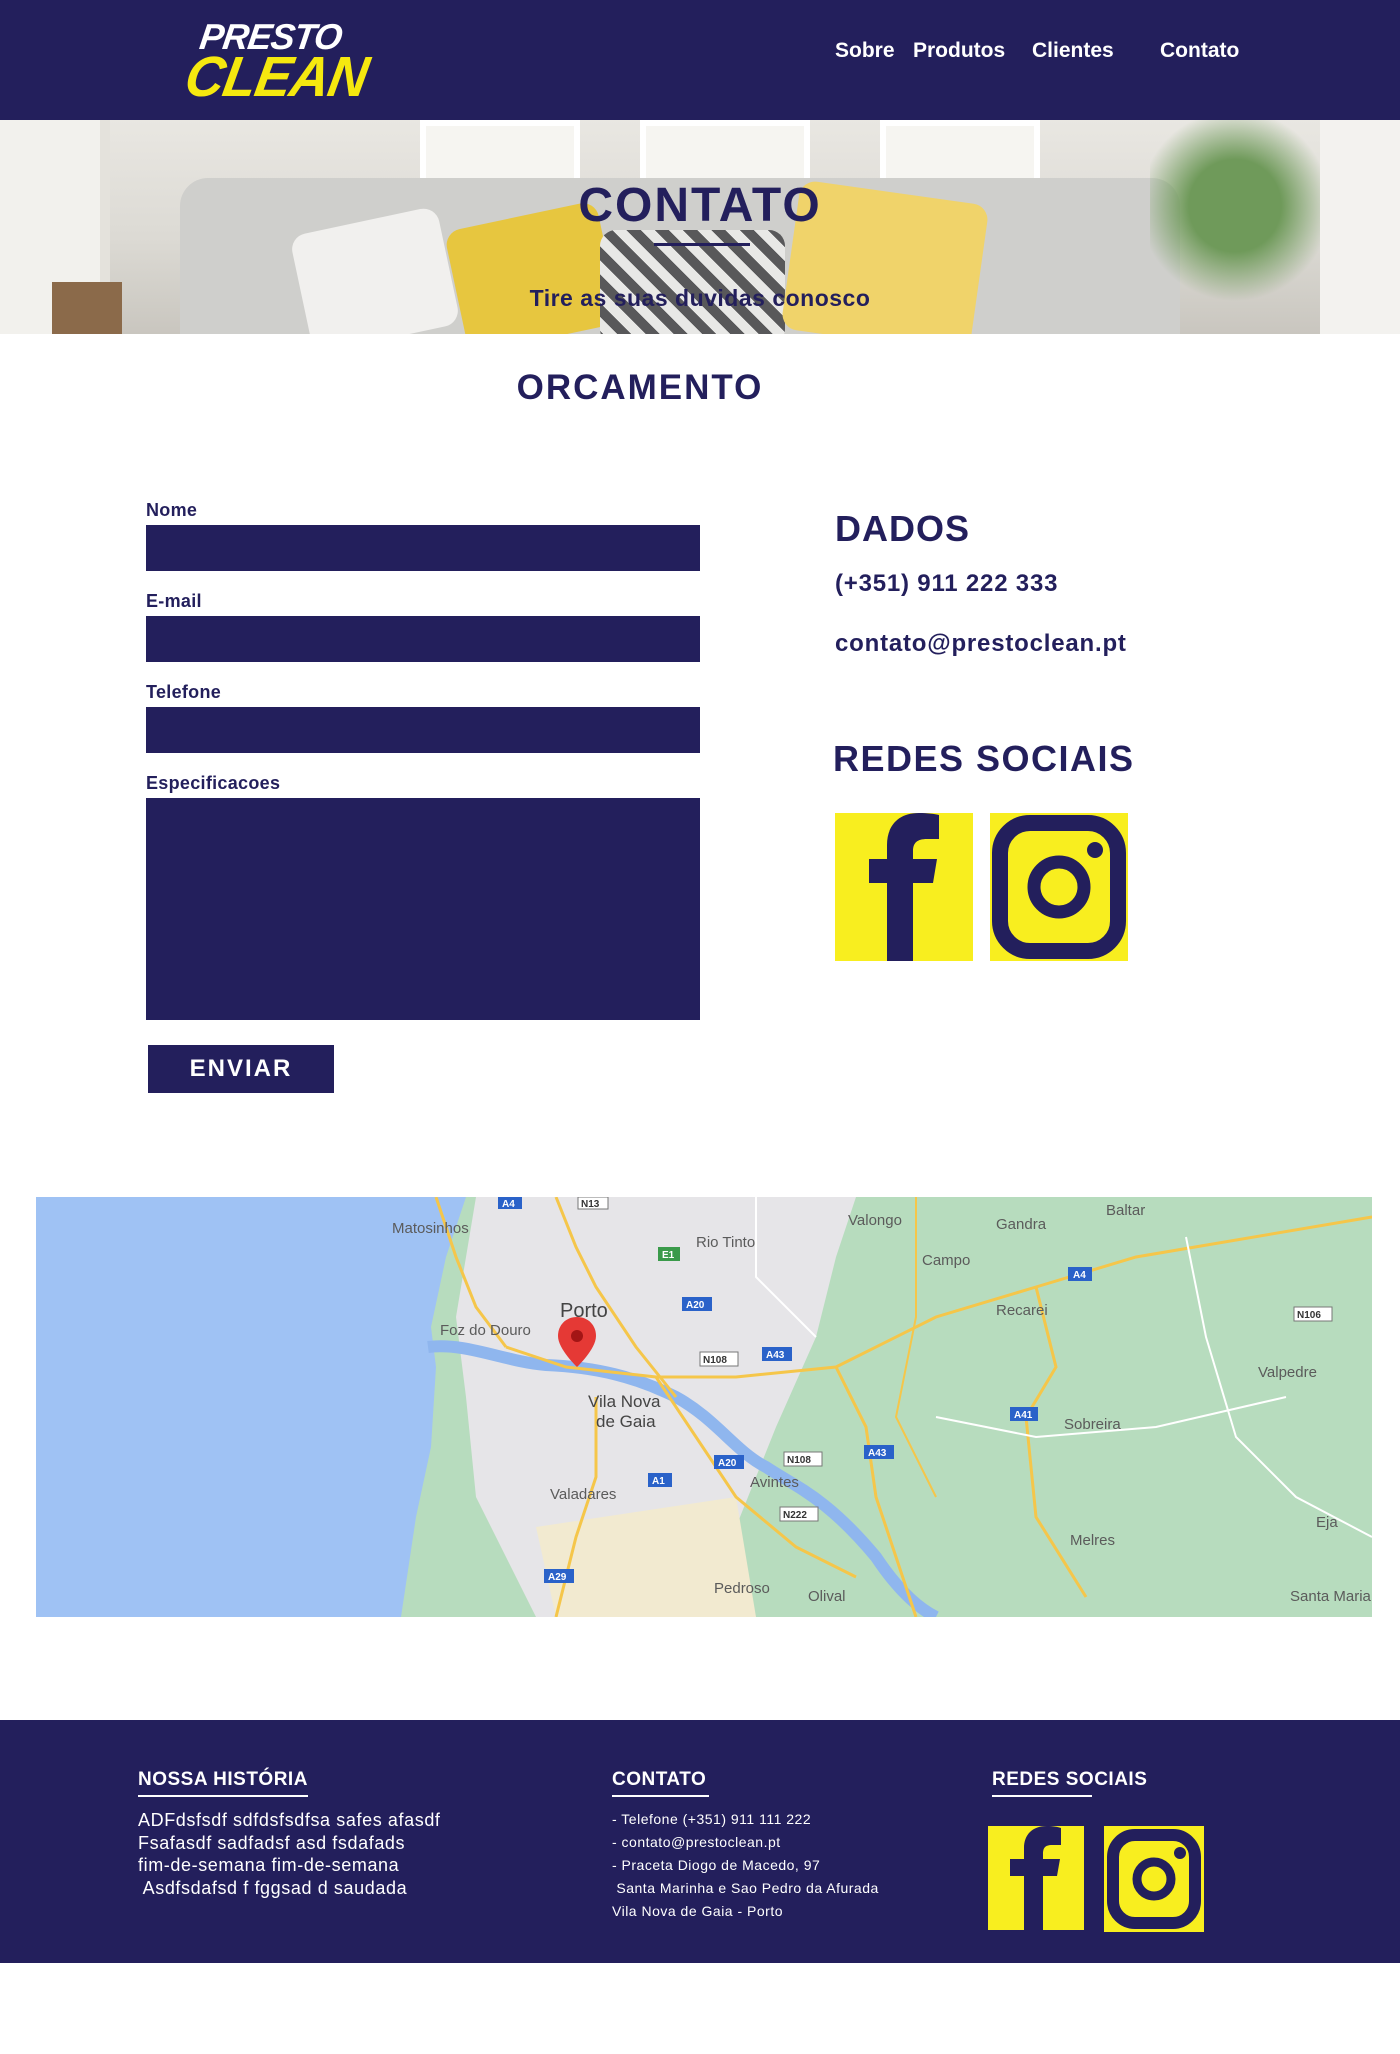  Describe the element at coordinates (1092, 1424) in the screenshot. I see `map-label: Sobreira` at that location.